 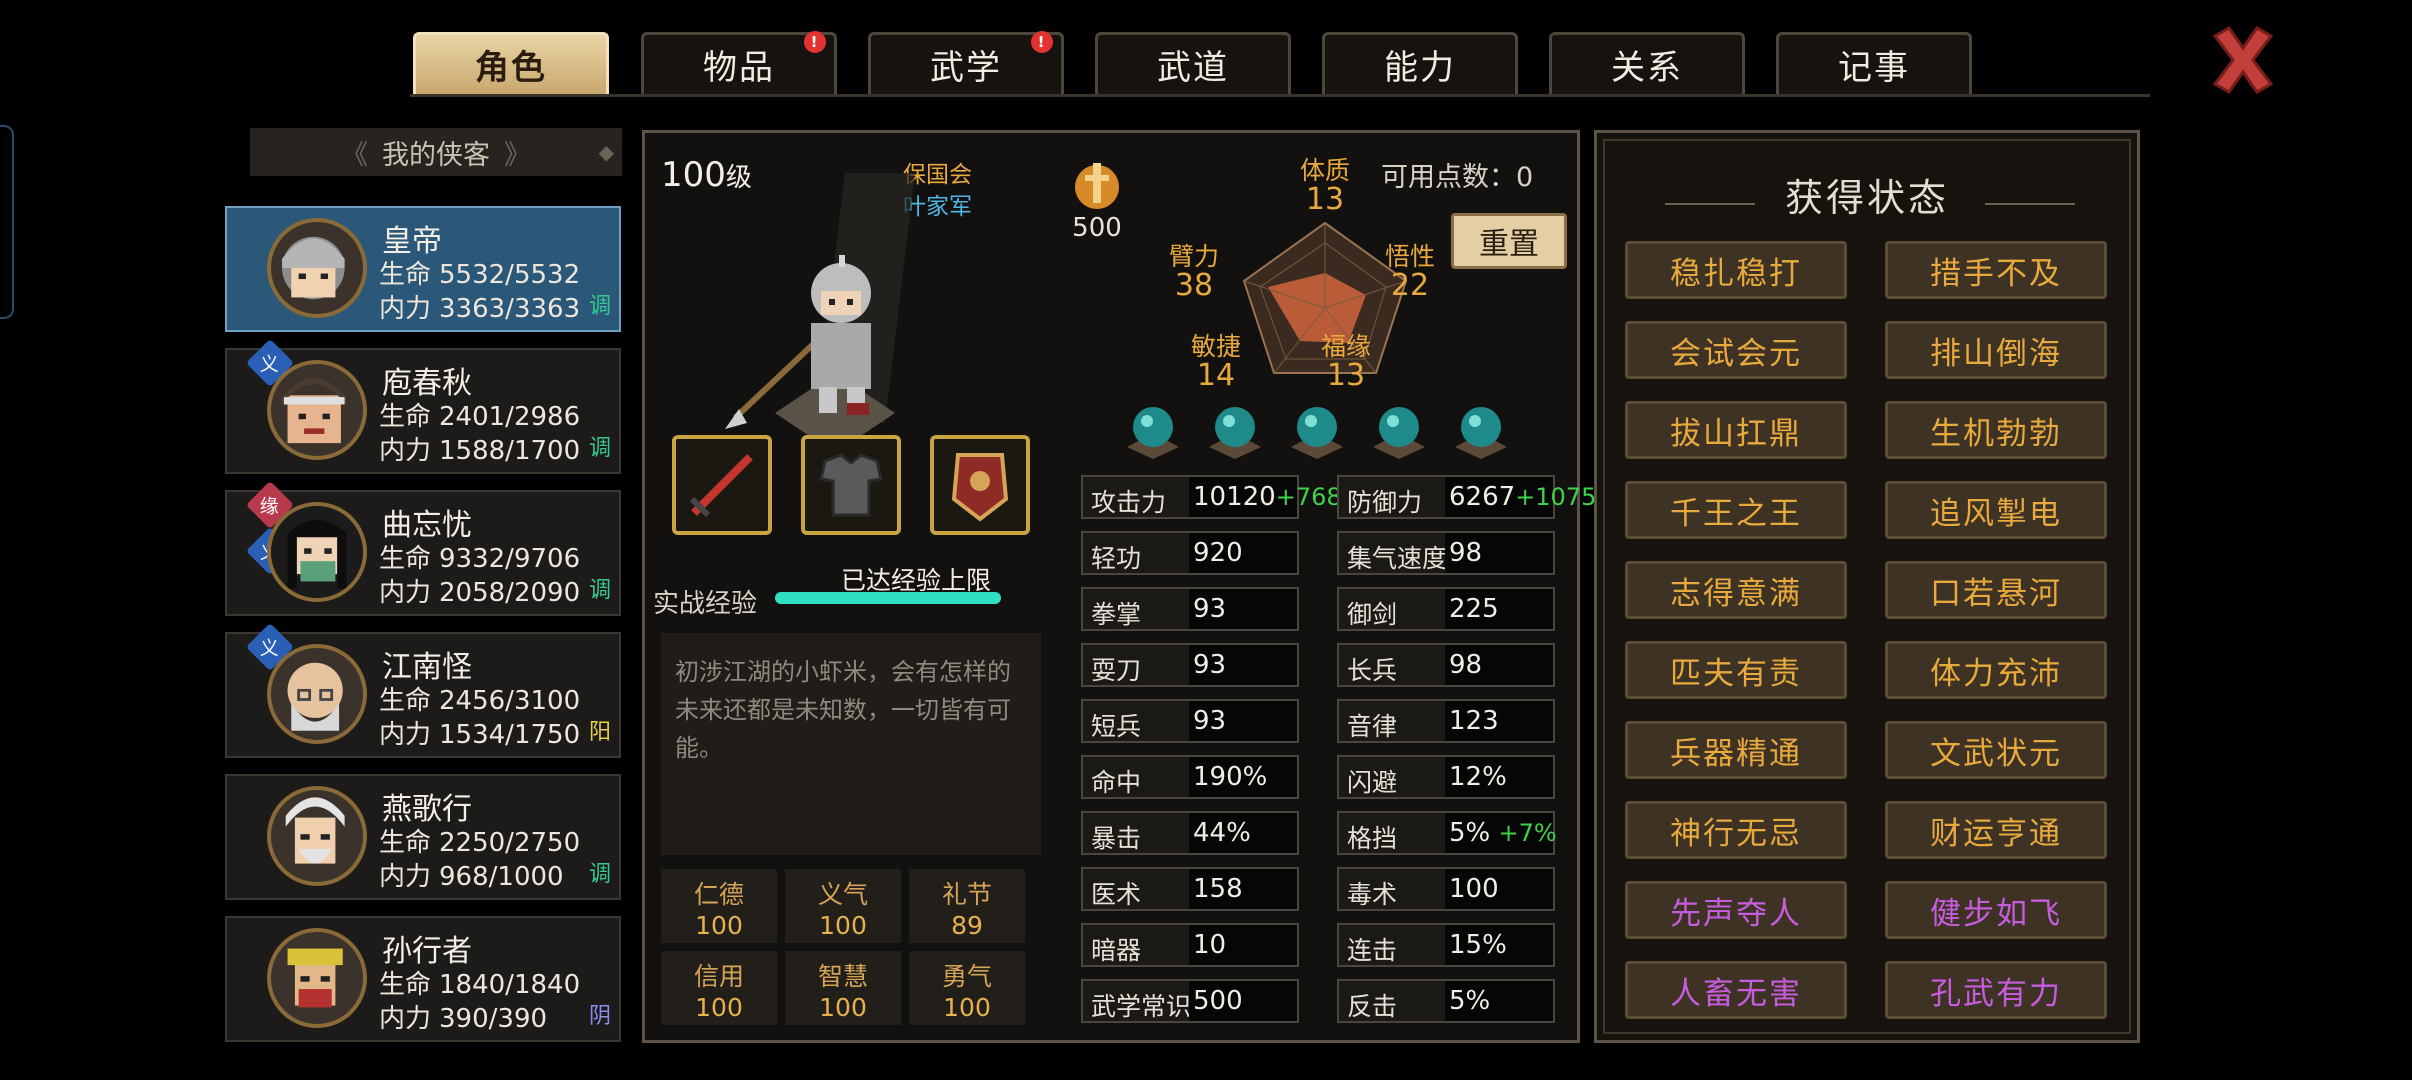 I want to click on accessory-slot, so click(x=980, y=485).